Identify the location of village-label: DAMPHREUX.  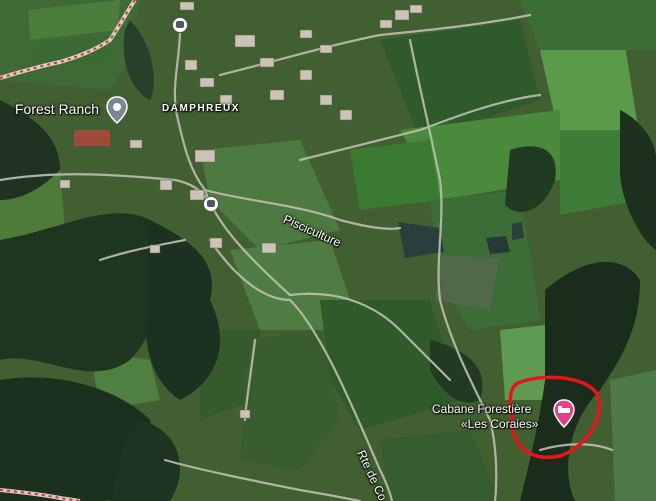
(201, 108).